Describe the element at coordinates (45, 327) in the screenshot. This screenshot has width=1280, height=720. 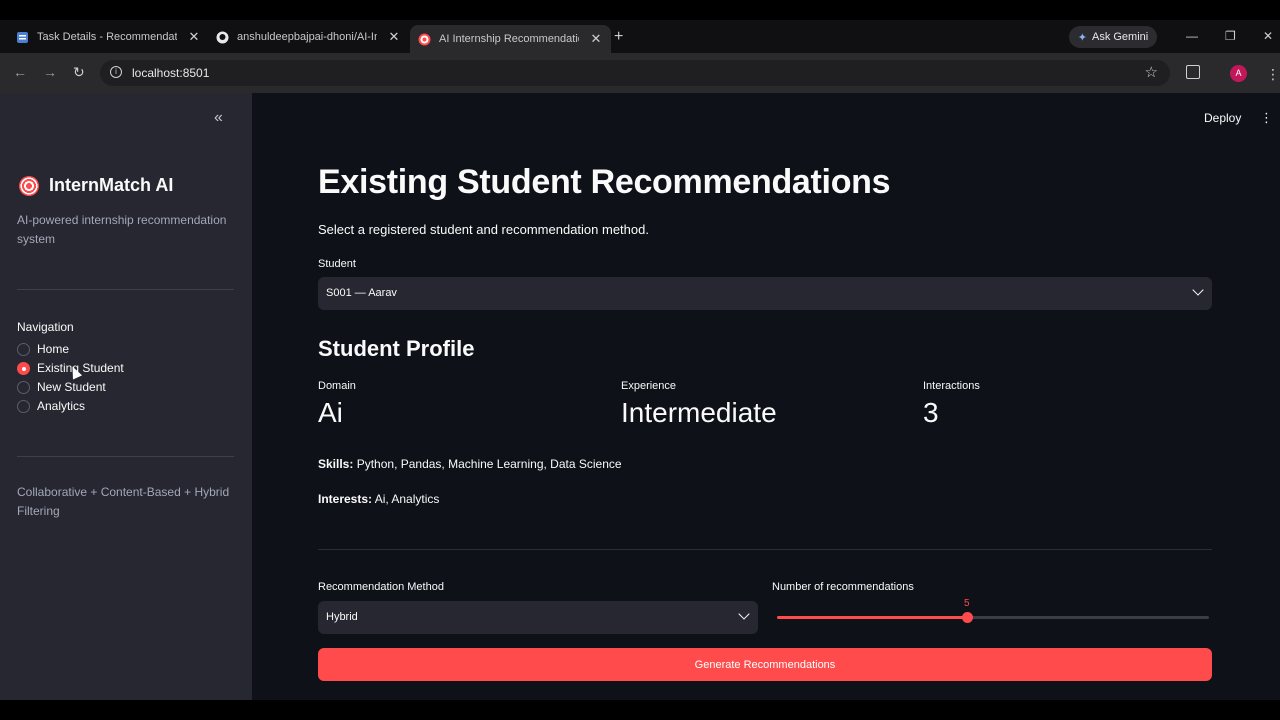
I see `navigation-title: Navigation` at that location.